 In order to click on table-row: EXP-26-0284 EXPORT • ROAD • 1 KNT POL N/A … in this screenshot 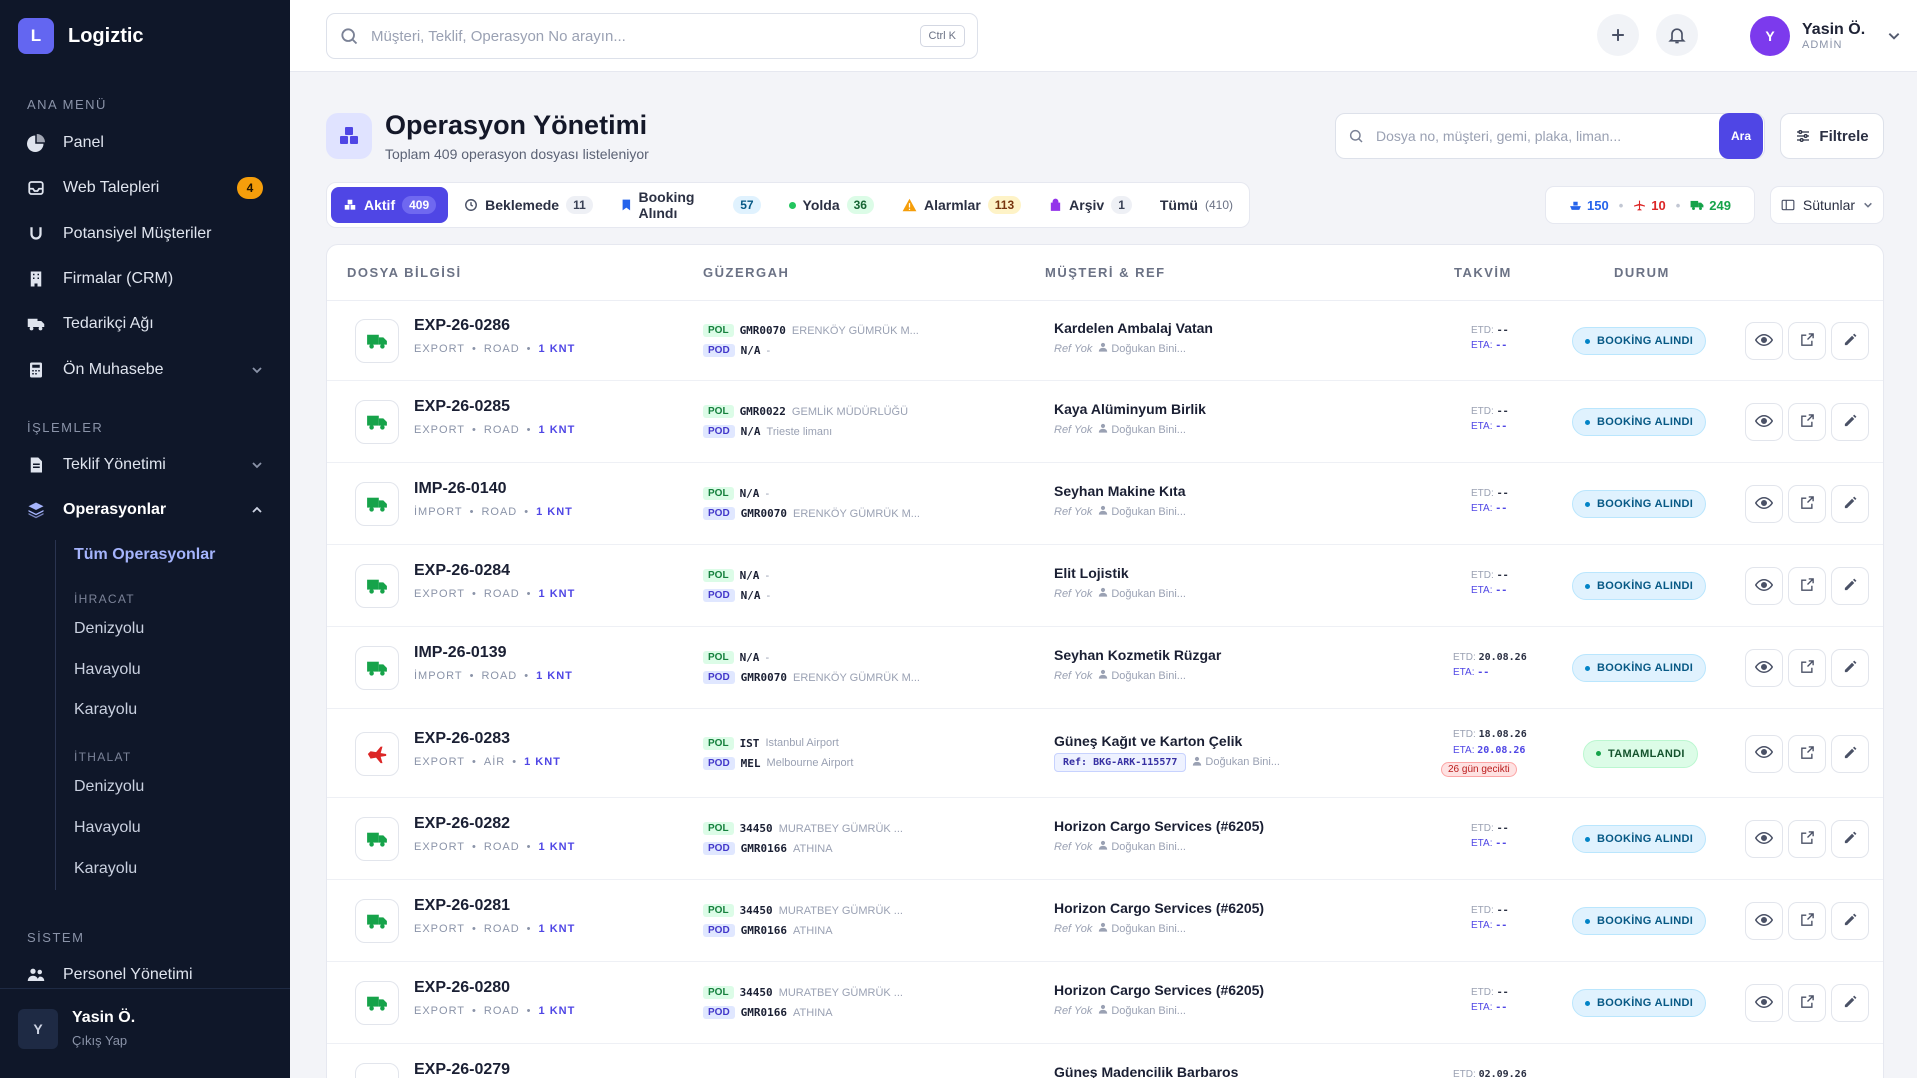, I will do `click(1105, 586)`.